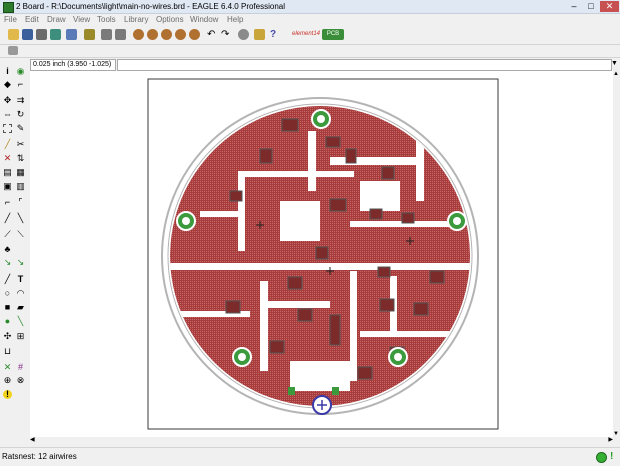  What do you see at coordinates (335, 391) in the screenshot?
I see `connector-pad` at bounding box center [335, 391].